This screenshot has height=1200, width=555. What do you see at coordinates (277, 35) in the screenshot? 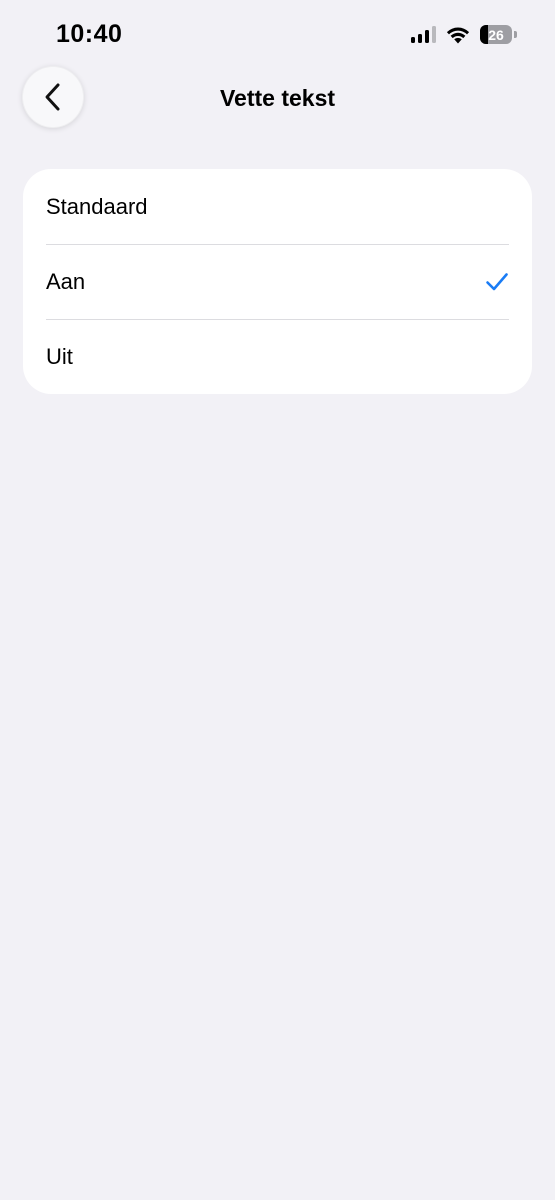
I see `status-bar: 10:40 26` at bounding box center [277, 35].